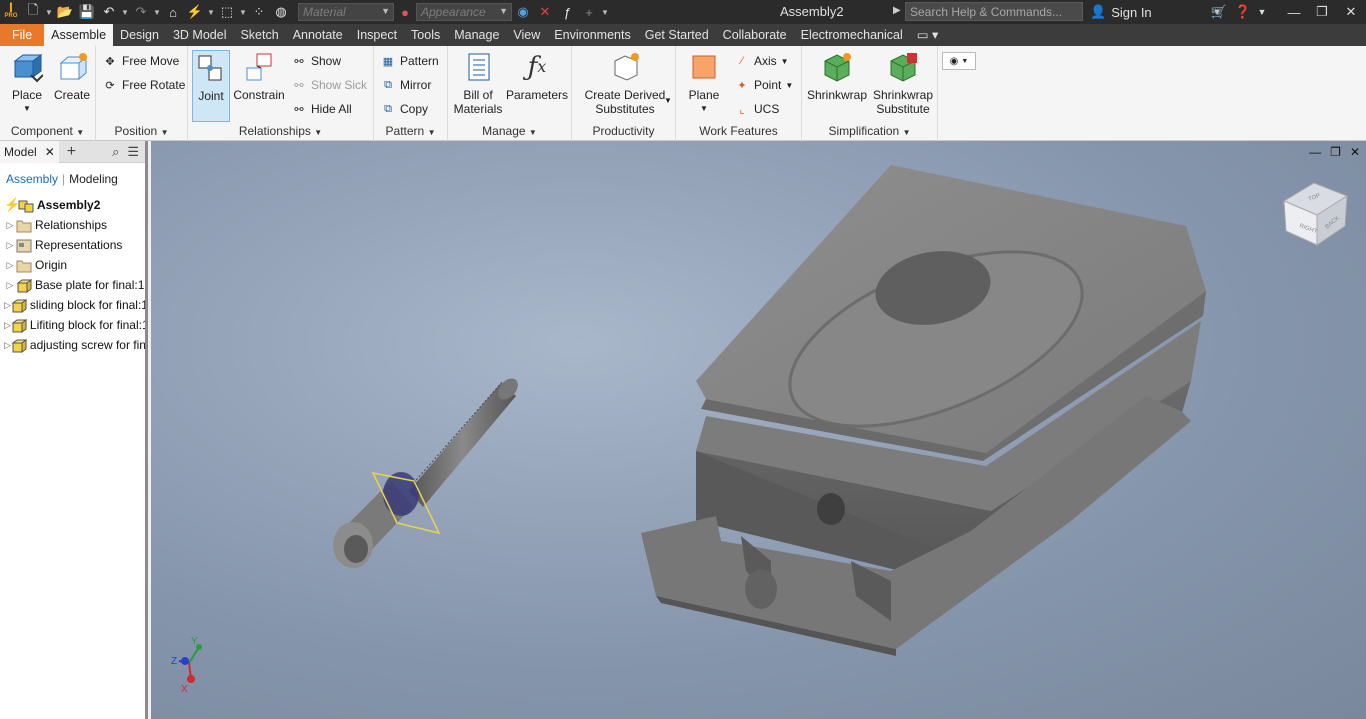  I want to click on menu-icon: ☰, so click(133, 152).